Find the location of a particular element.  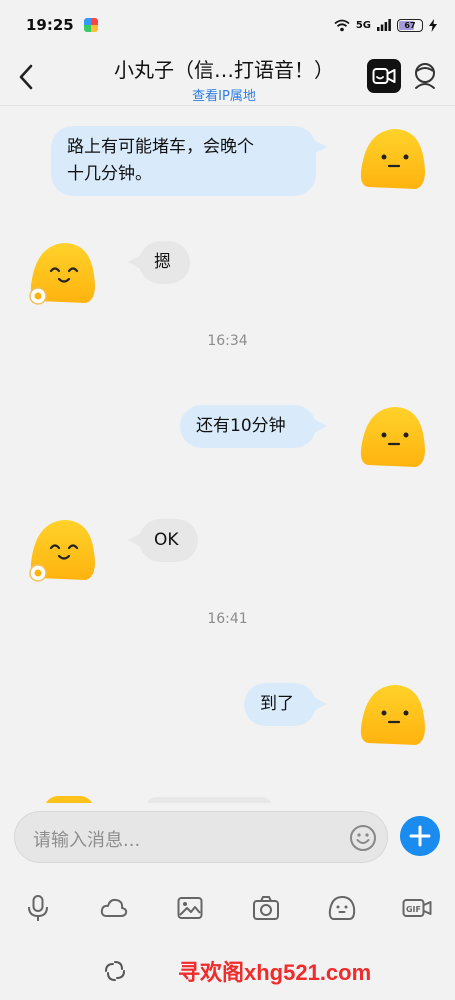

battery-level: 67 is located at coordinates (410, 25).